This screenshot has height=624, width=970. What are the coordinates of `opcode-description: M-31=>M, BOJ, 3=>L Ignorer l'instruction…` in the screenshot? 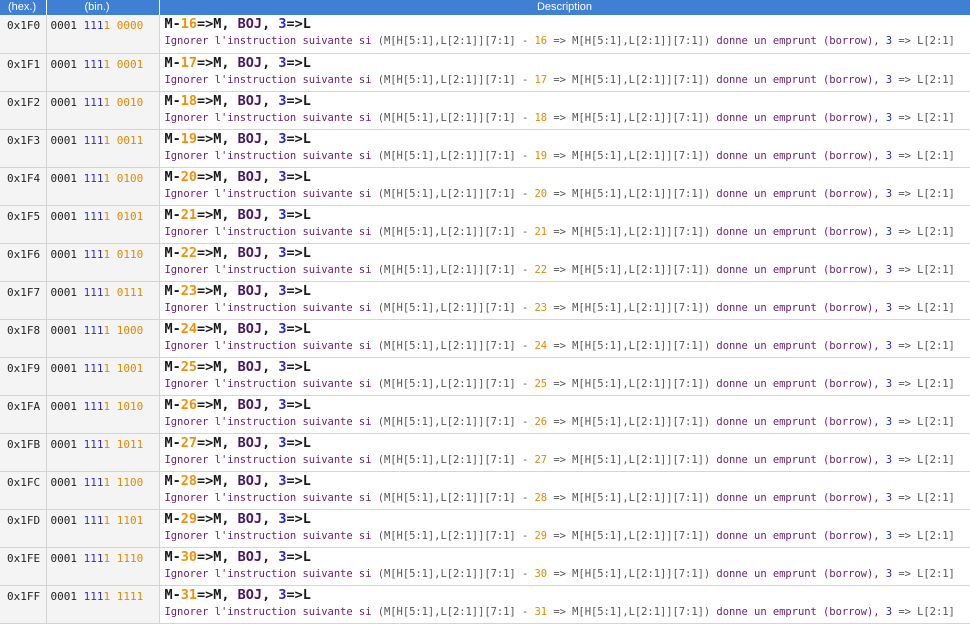 It's located at (564, 604).